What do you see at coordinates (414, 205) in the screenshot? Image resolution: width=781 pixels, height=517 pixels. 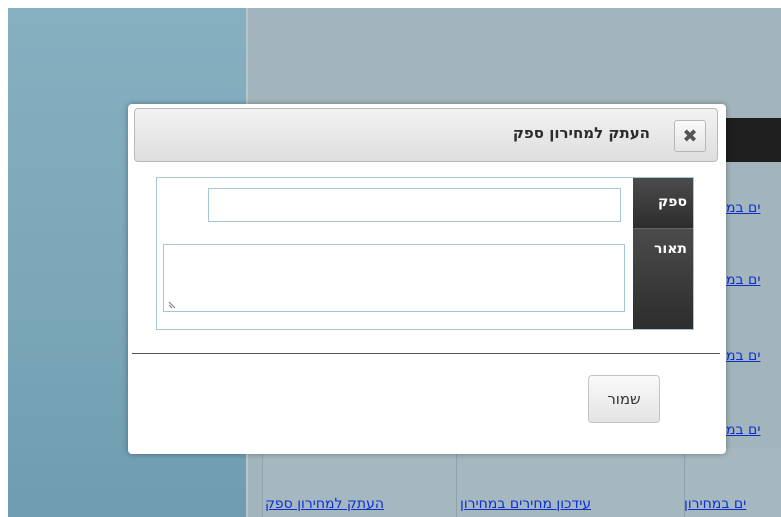 I see `supplier-input` at bounding box center [414, 205].